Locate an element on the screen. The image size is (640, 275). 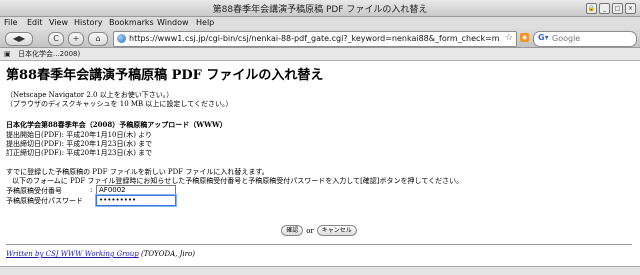
rss-feed-icon: ◉ is located at coordinates (524, 37).